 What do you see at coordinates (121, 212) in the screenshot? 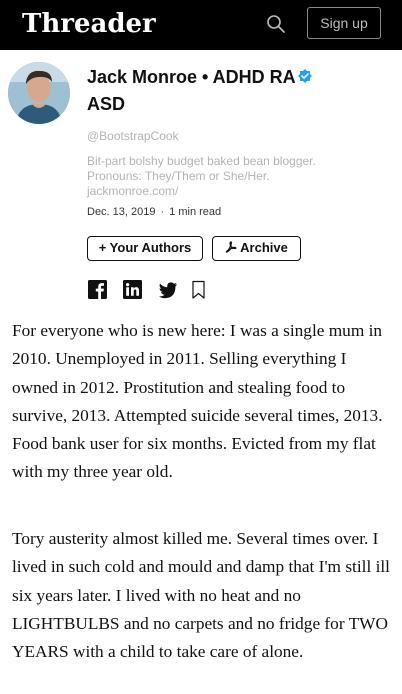
I see `post-date: Dec. 13, 2019` at bounding box center [121, 212].